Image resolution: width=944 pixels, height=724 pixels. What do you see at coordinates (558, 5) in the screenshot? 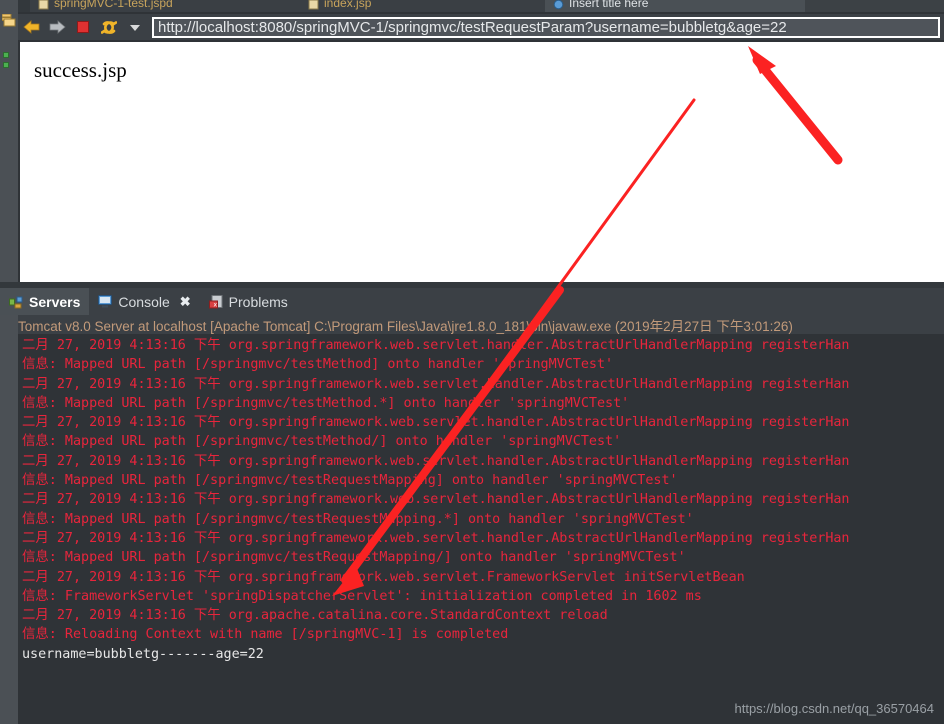
I see `globe-icon` at bounding box center [558, 5].